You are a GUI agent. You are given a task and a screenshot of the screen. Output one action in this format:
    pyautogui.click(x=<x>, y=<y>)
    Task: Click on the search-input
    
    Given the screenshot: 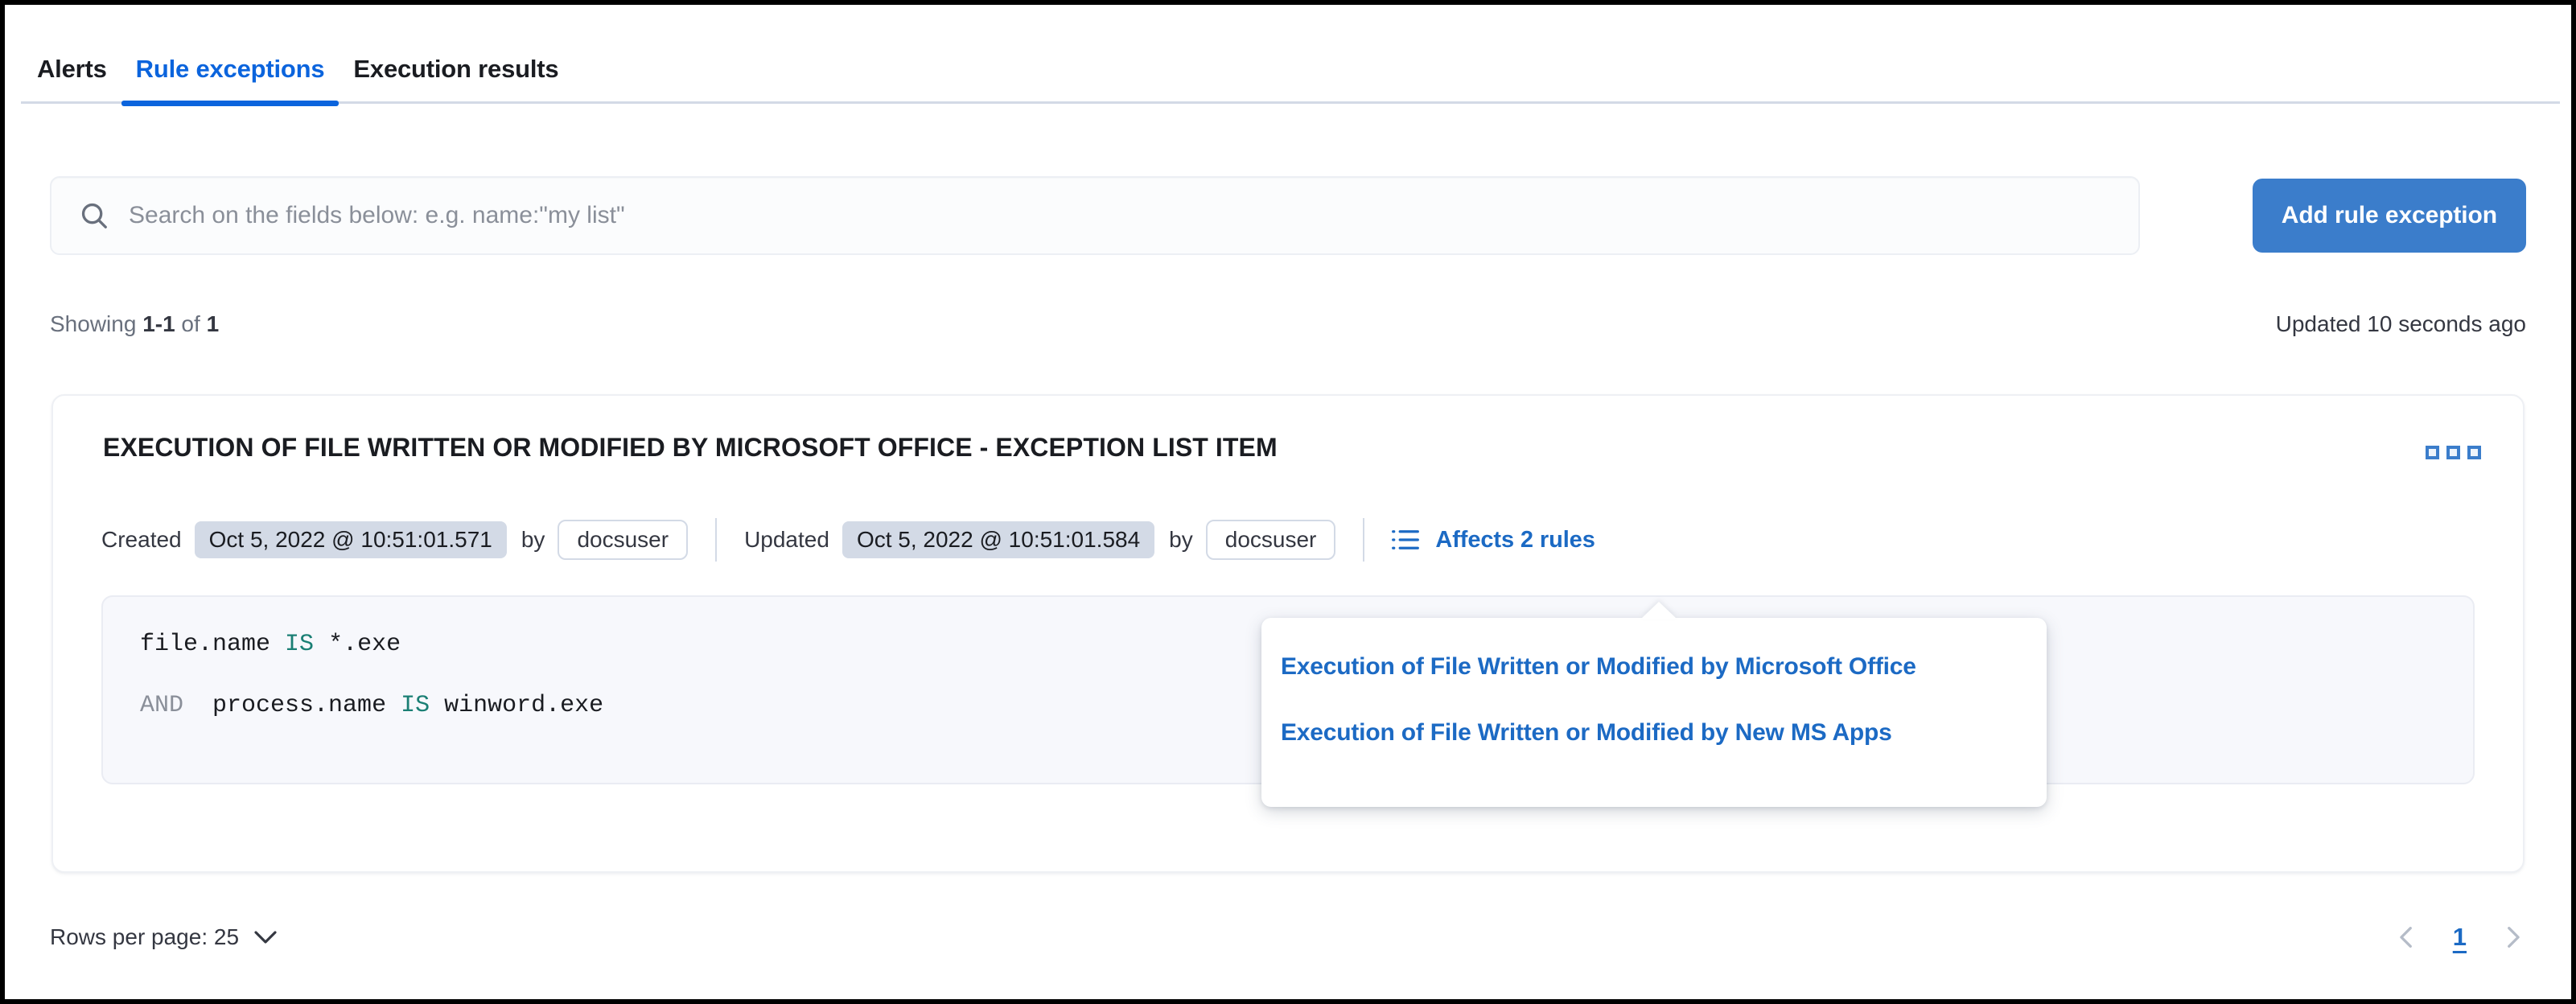 What is the action you would take?
    pyautogui.click(x=1123, y=216)
    